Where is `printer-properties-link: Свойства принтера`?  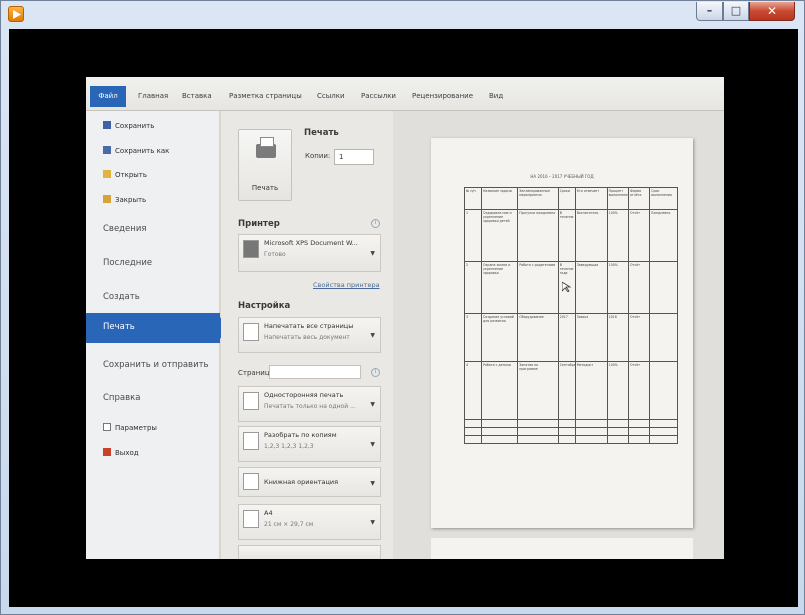 printer-properties-link: Свойства принтера is located at coordinates (346, 285).